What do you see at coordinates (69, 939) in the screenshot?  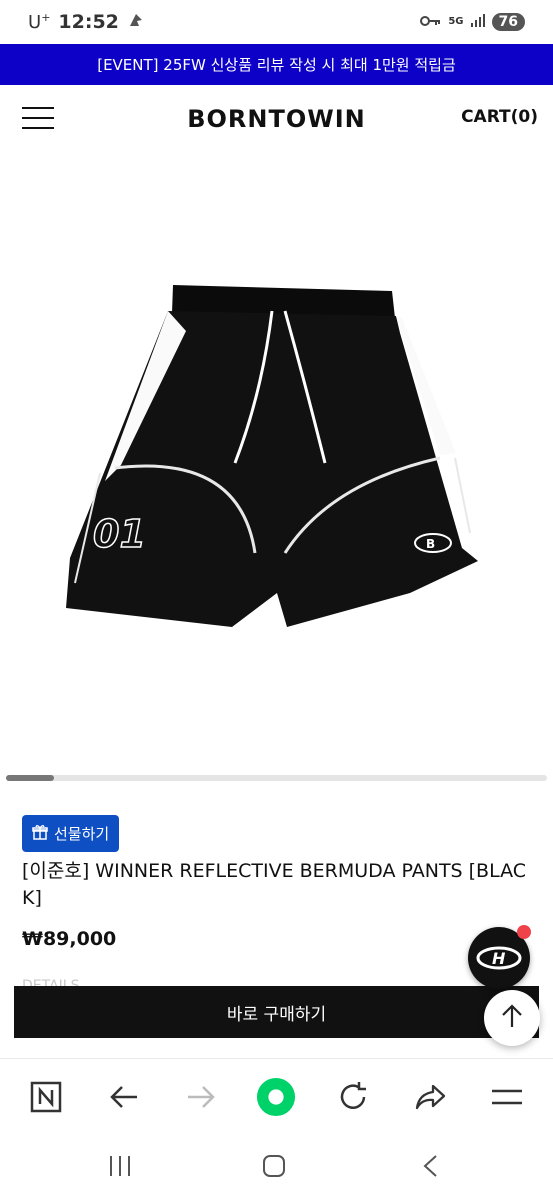 I see `product-price: ₩89,000` at bounding box center [69, 939].